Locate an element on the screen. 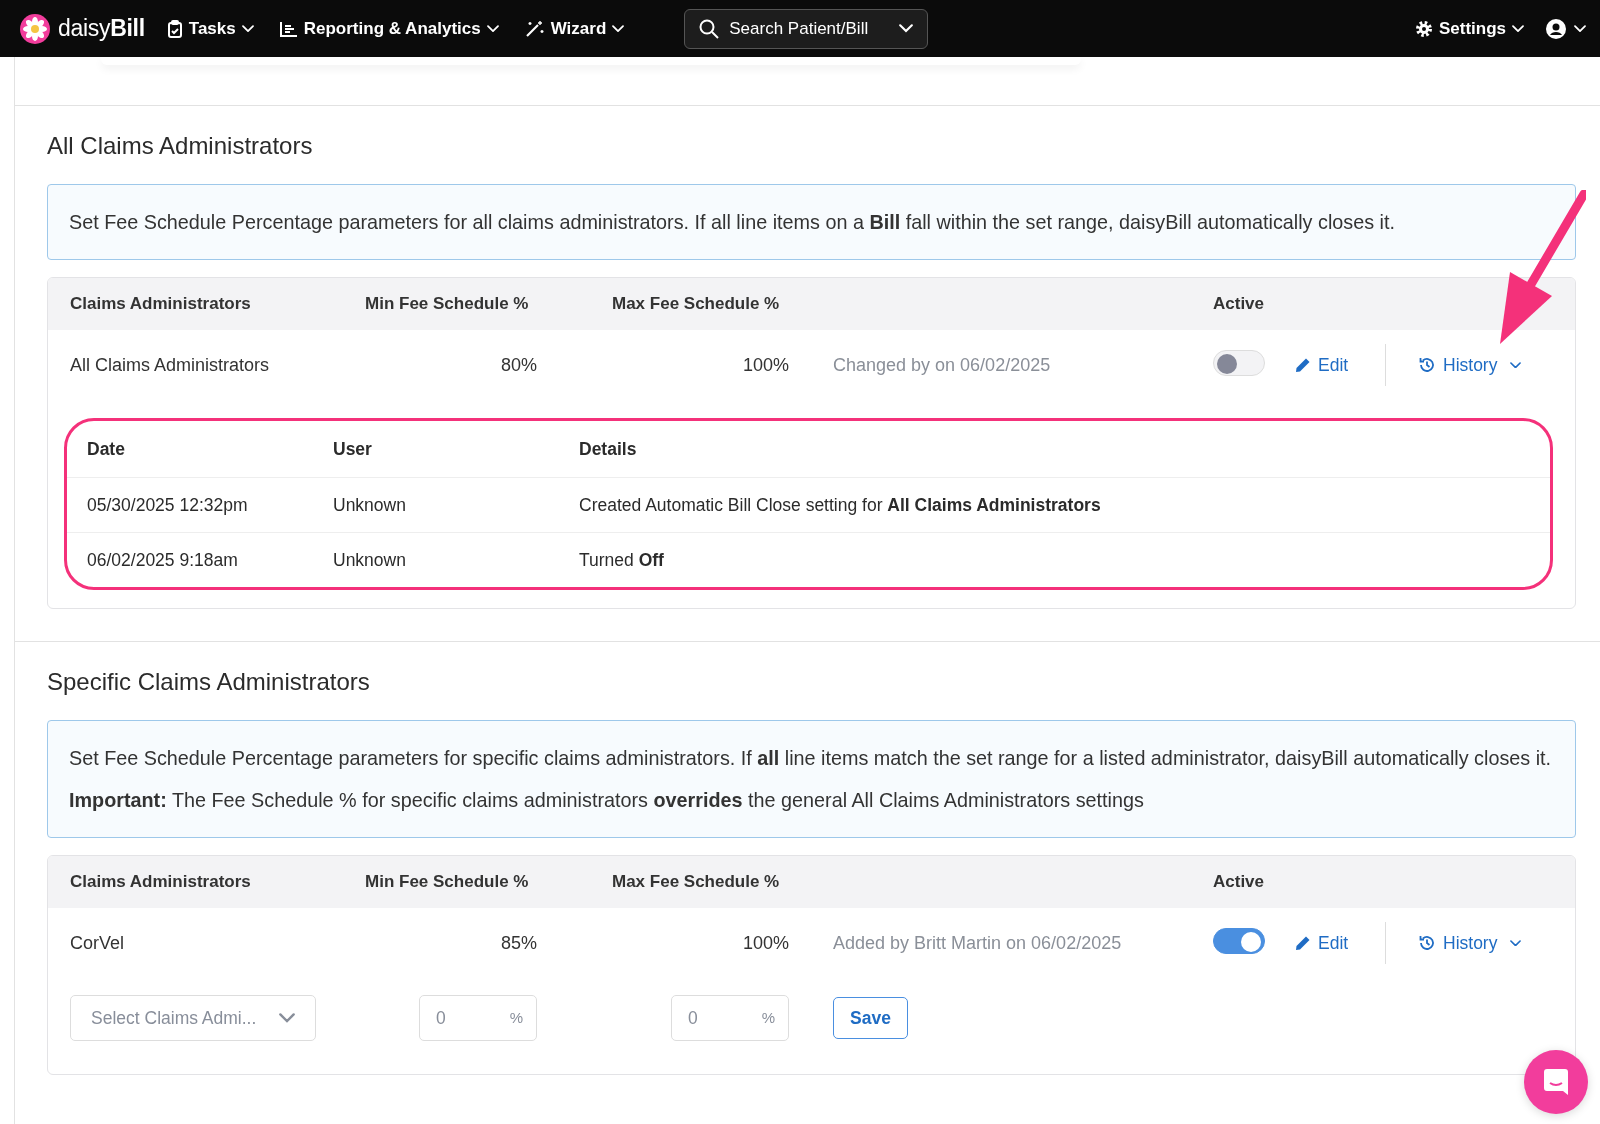  administrator-name: All Claims Administrators is located at coordinates (170, 365).